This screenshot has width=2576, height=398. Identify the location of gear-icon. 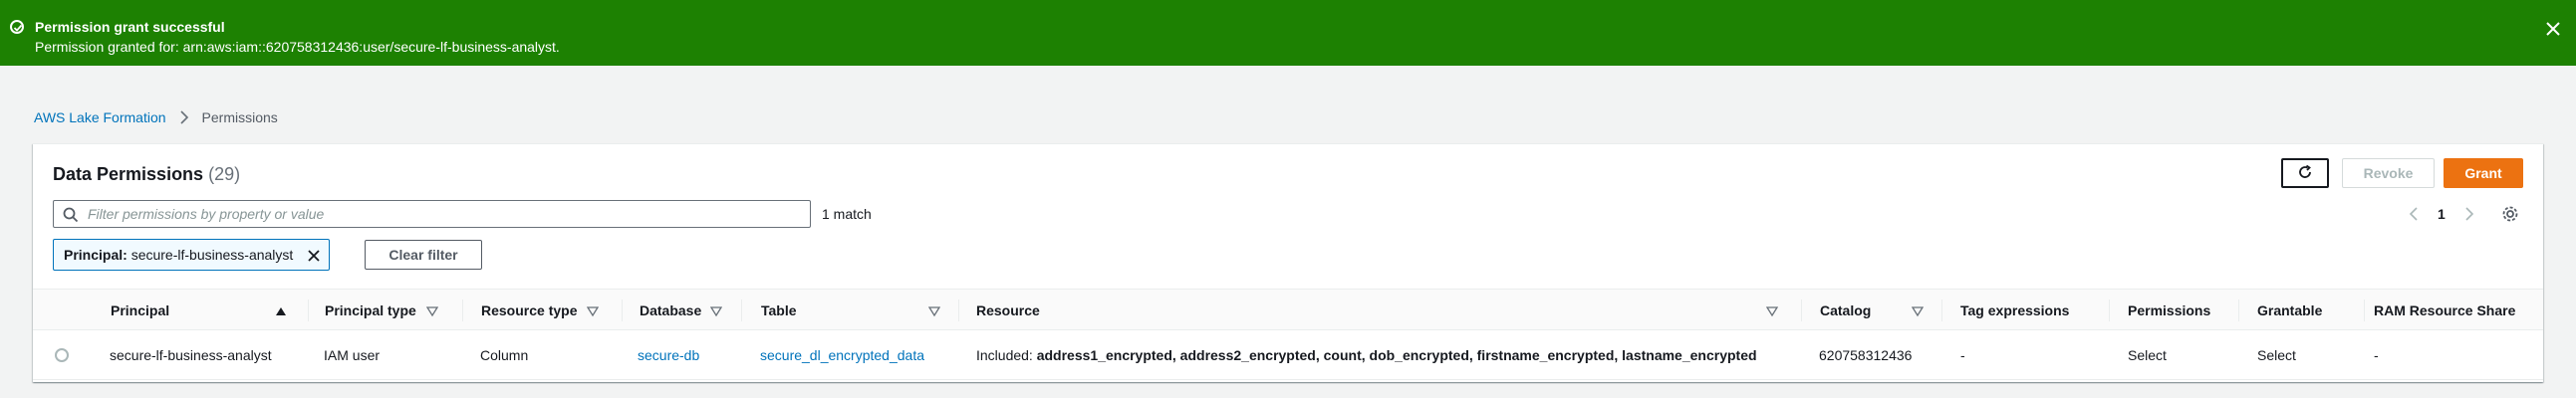
(2511, 215).